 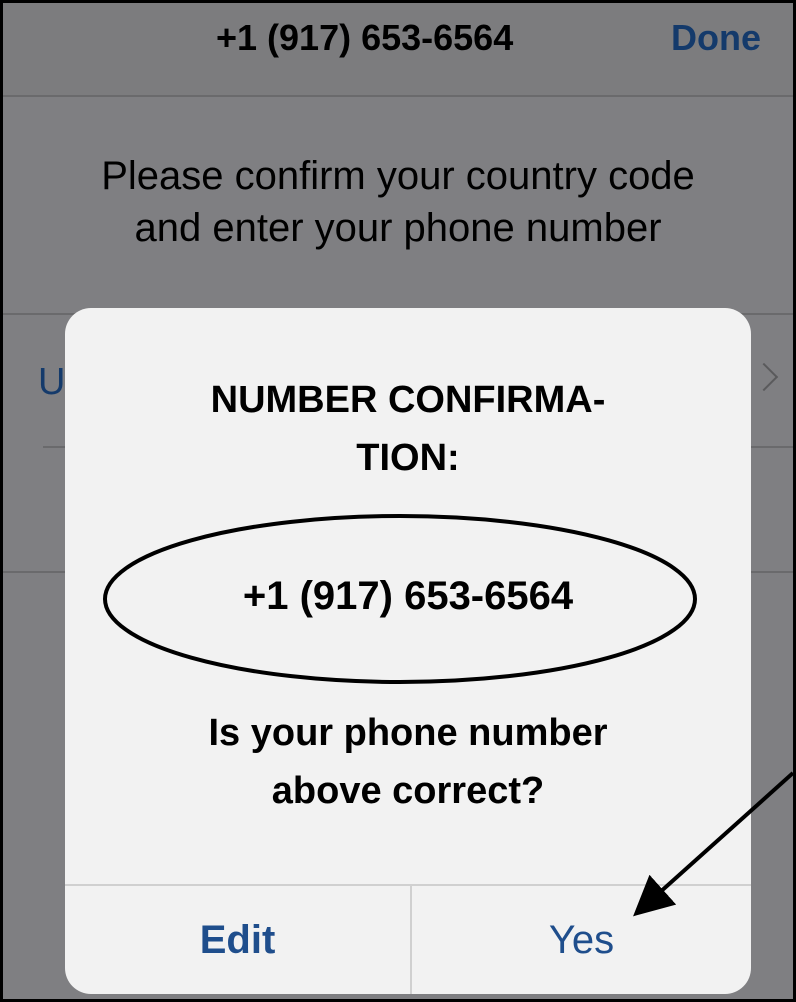 I want to click on nav-title-phone-number: +1 (917) 653-6564, so click(x=365, y=37).